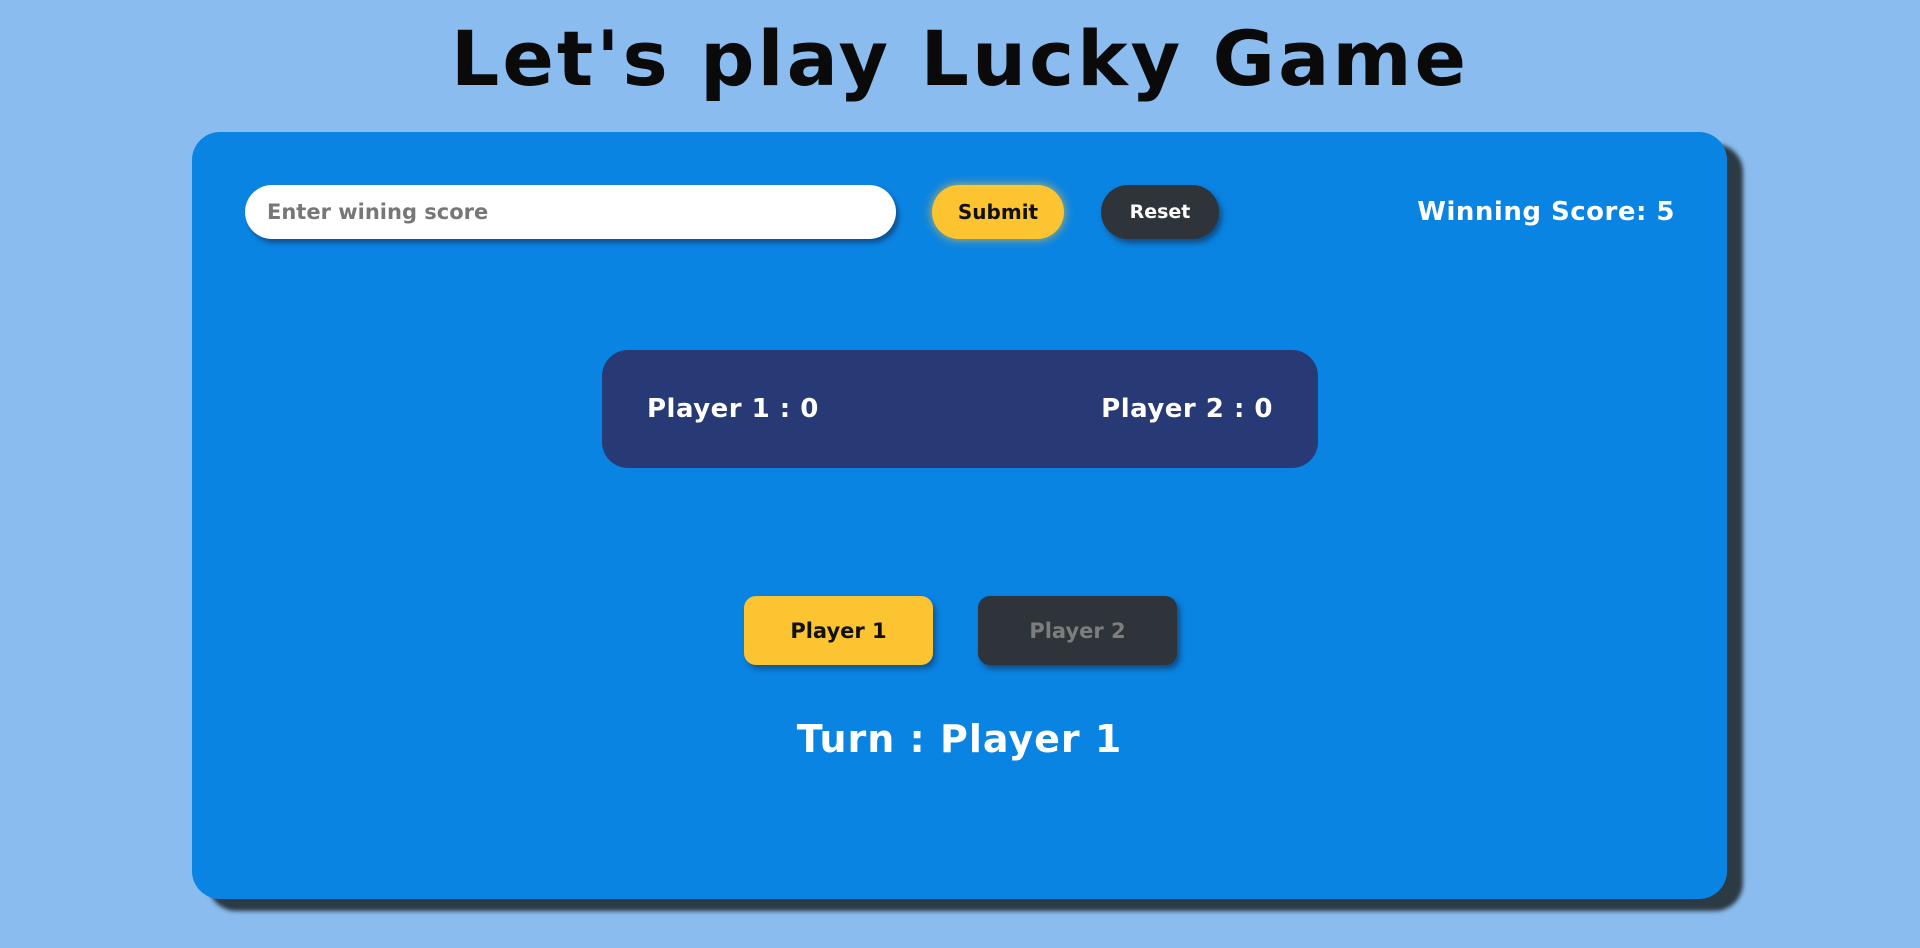 This screenshot has width=1920, height=948. What do you see at coordinates (1187, 409) in the screenshot?
I see `player2-score: Player 2 : 0` at bounding box center [1187, 409].